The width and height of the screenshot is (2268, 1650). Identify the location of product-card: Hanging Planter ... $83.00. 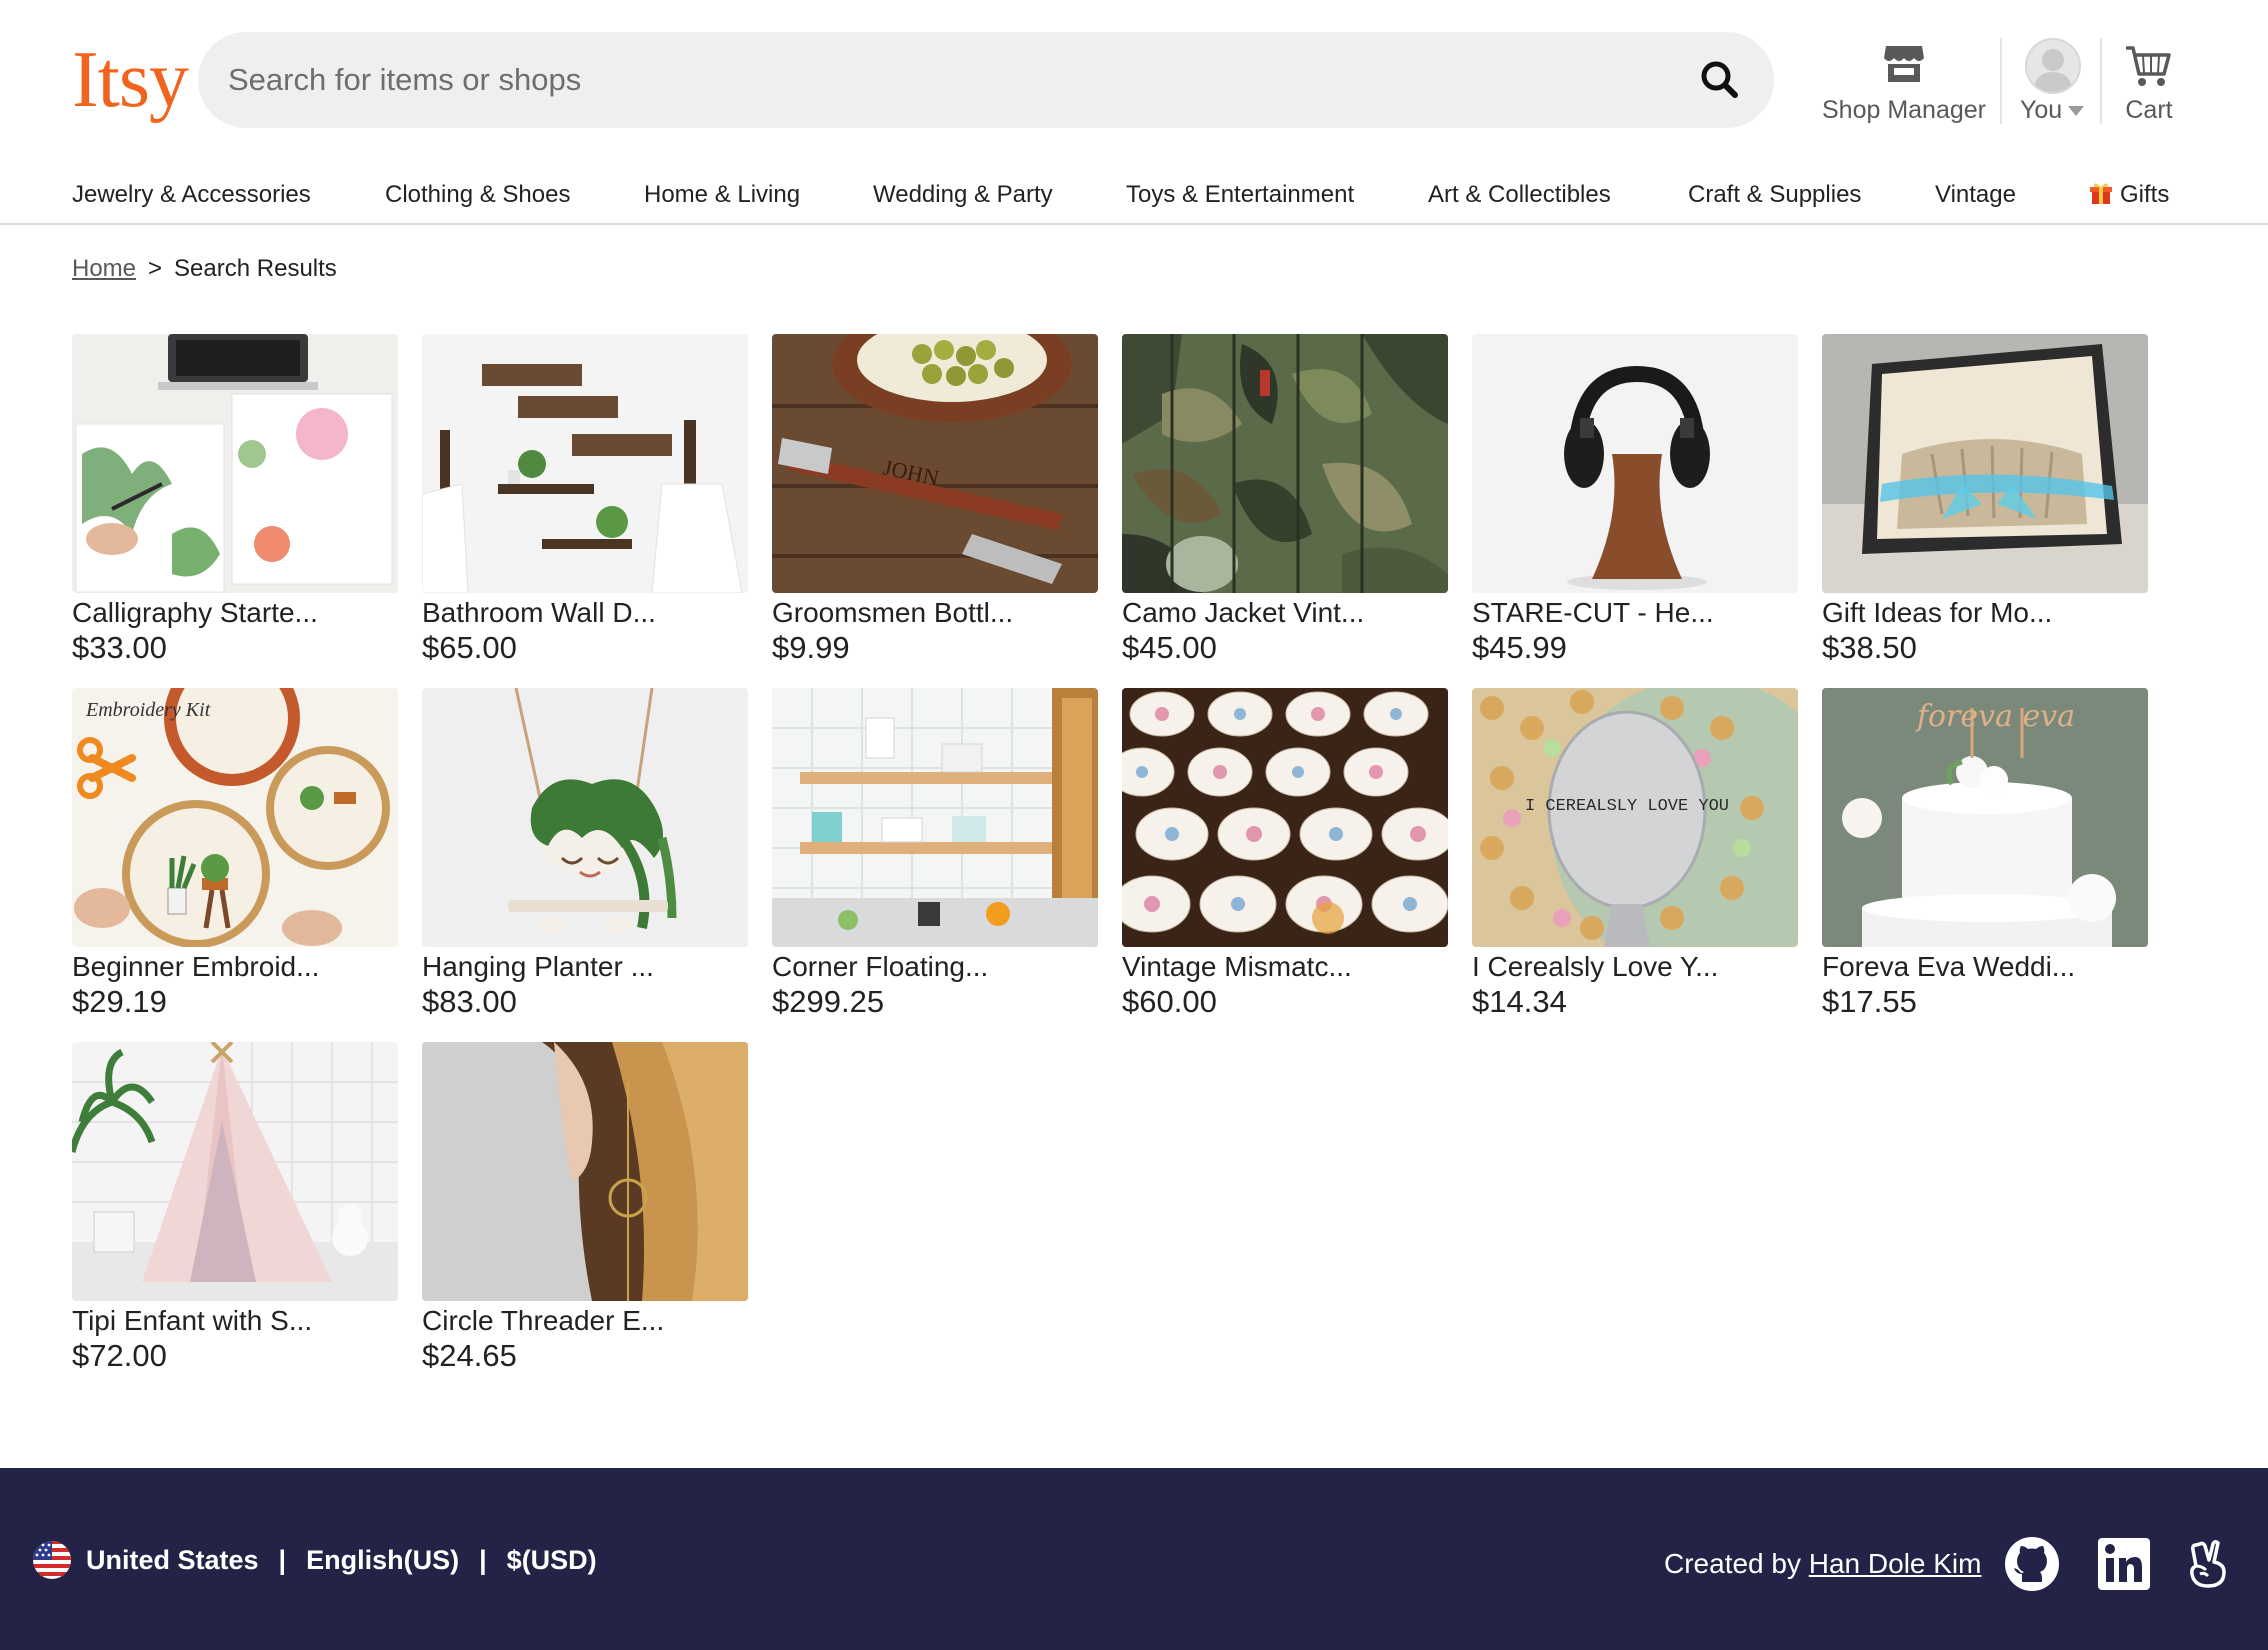
(585, 865).